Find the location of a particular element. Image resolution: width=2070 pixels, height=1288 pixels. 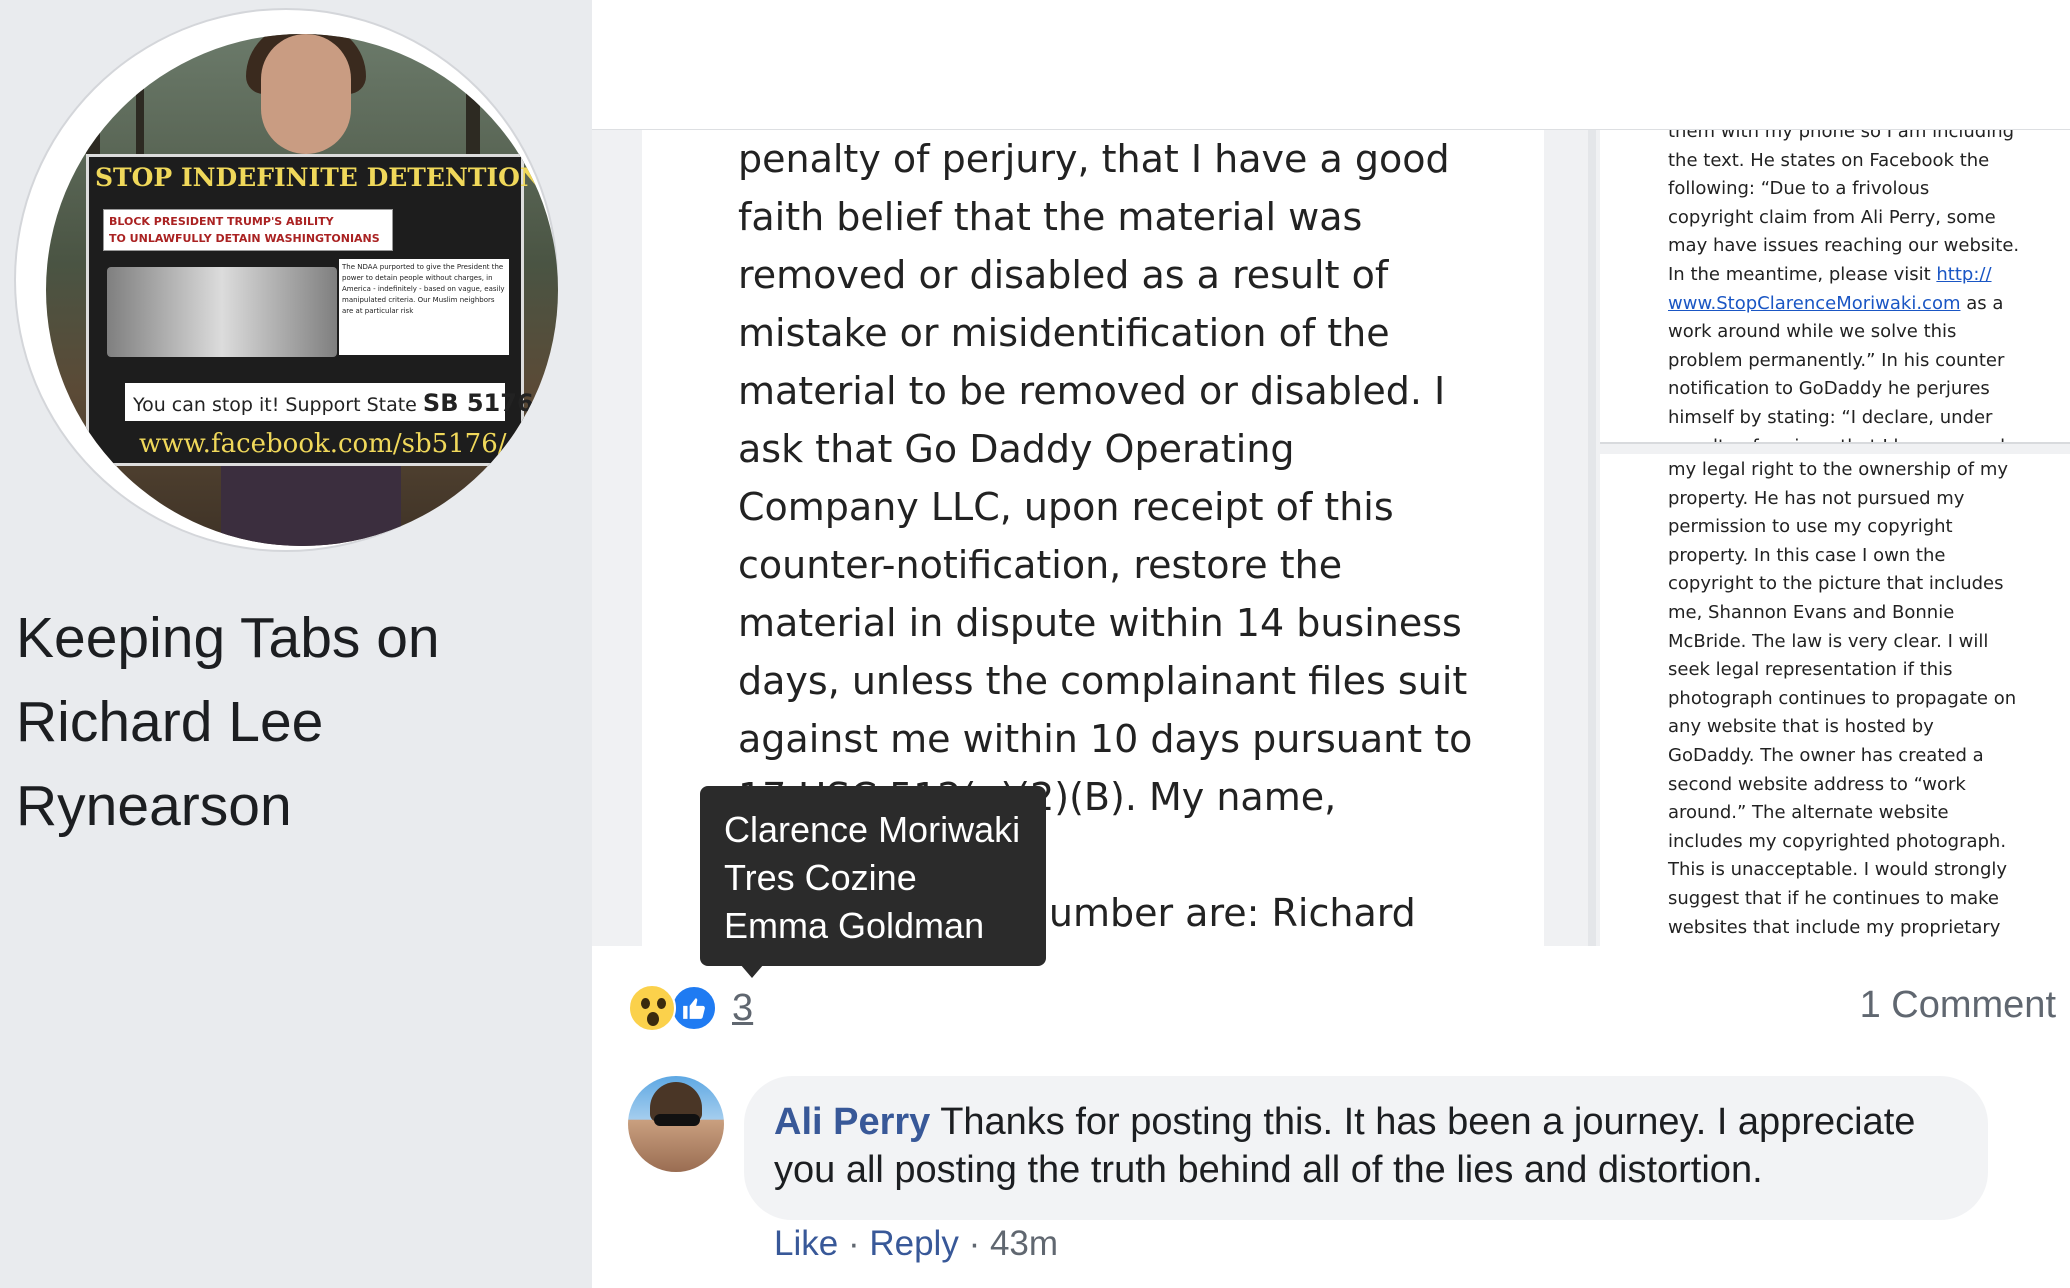

document-line: photograph continues to propagate on is located at coordinates (1842, 698).